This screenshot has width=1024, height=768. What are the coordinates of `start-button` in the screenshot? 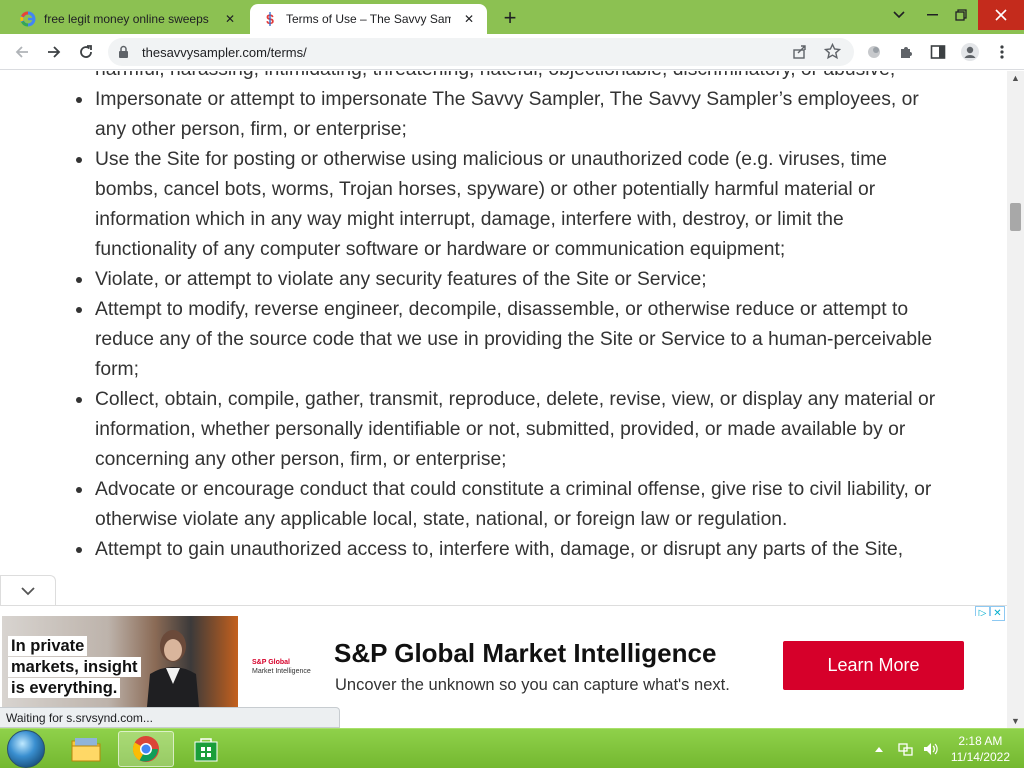 It's located at (26, 749).